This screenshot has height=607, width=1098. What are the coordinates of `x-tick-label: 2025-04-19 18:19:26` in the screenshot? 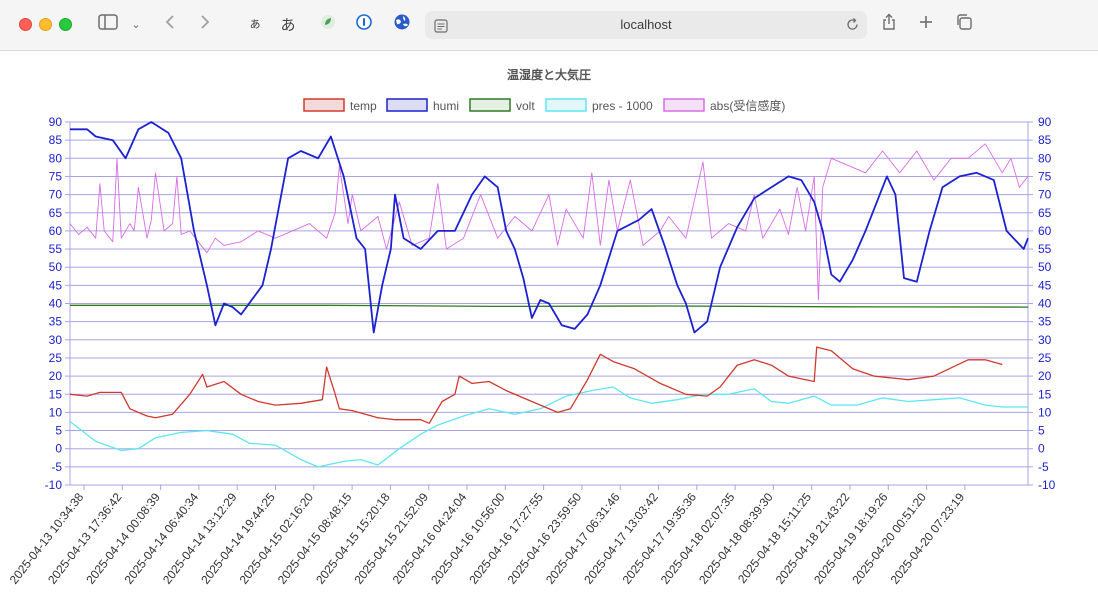 It's located at (851, 538).